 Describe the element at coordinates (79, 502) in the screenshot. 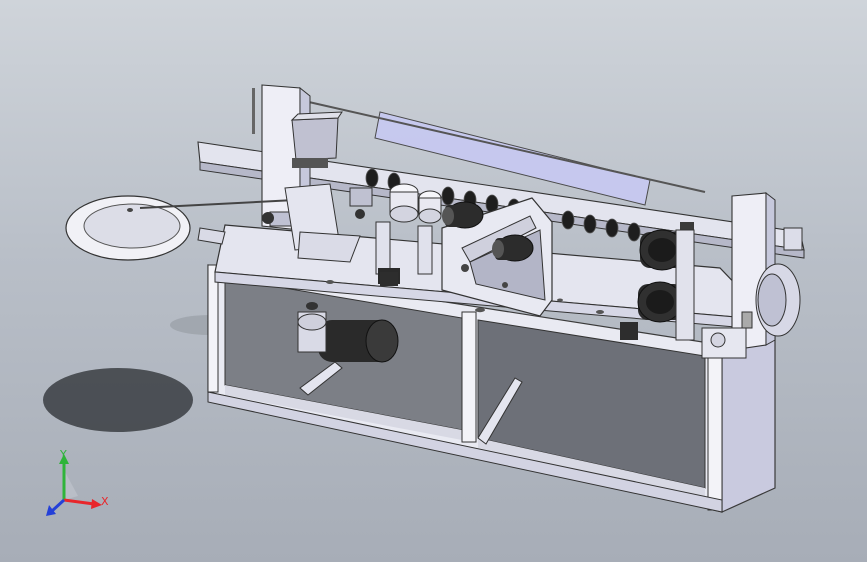

I see `x-axis-line` at that location.